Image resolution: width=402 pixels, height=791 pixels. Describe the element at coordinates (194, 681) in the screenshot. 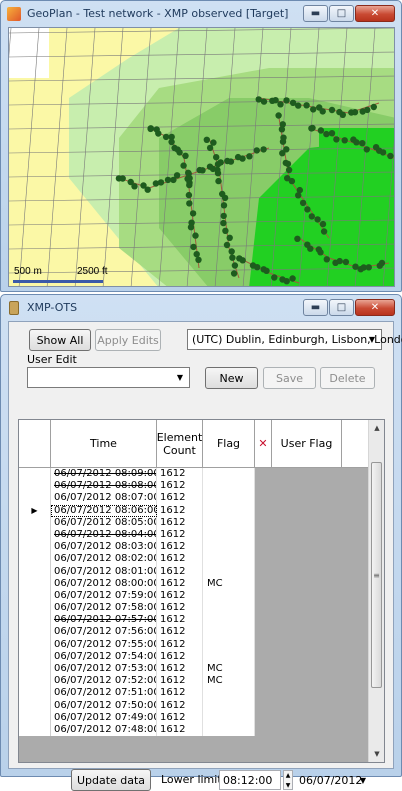

I see `table-row: 06/07/2012 07:52:00 1612 MC` at that location.